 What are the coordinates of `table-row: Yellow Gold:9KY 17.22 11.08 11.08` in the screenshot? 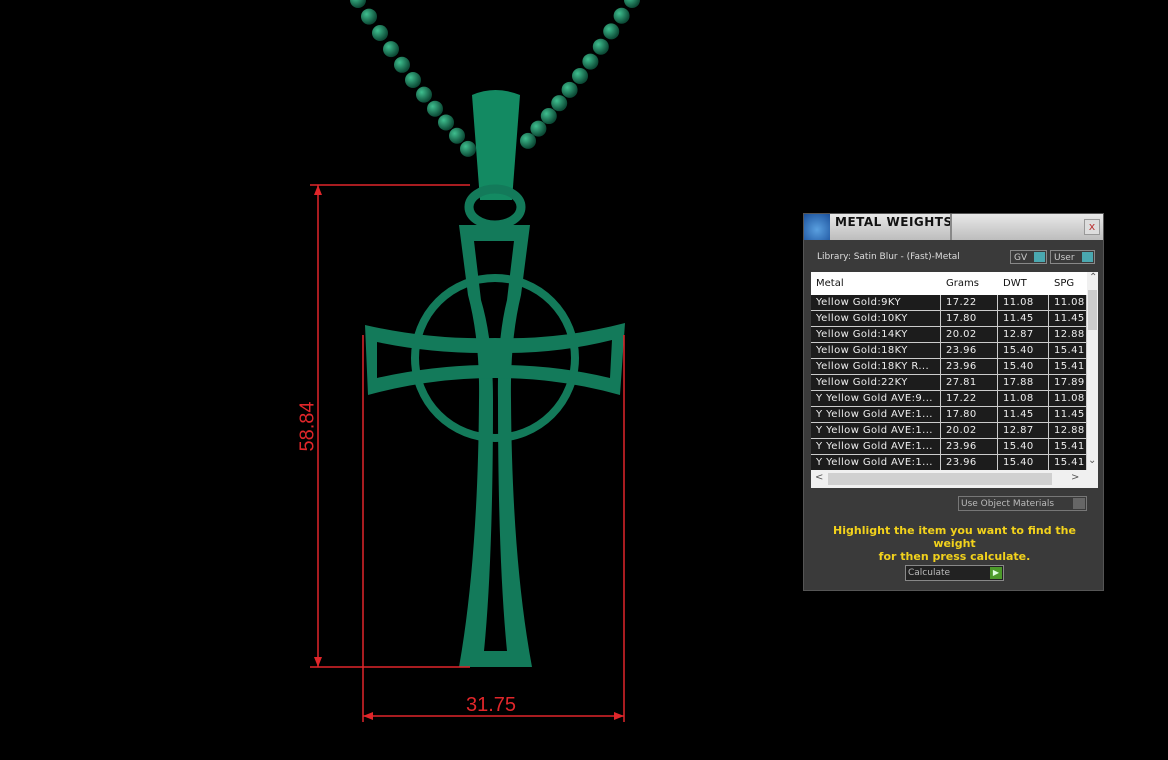 It's located at (954, 303).